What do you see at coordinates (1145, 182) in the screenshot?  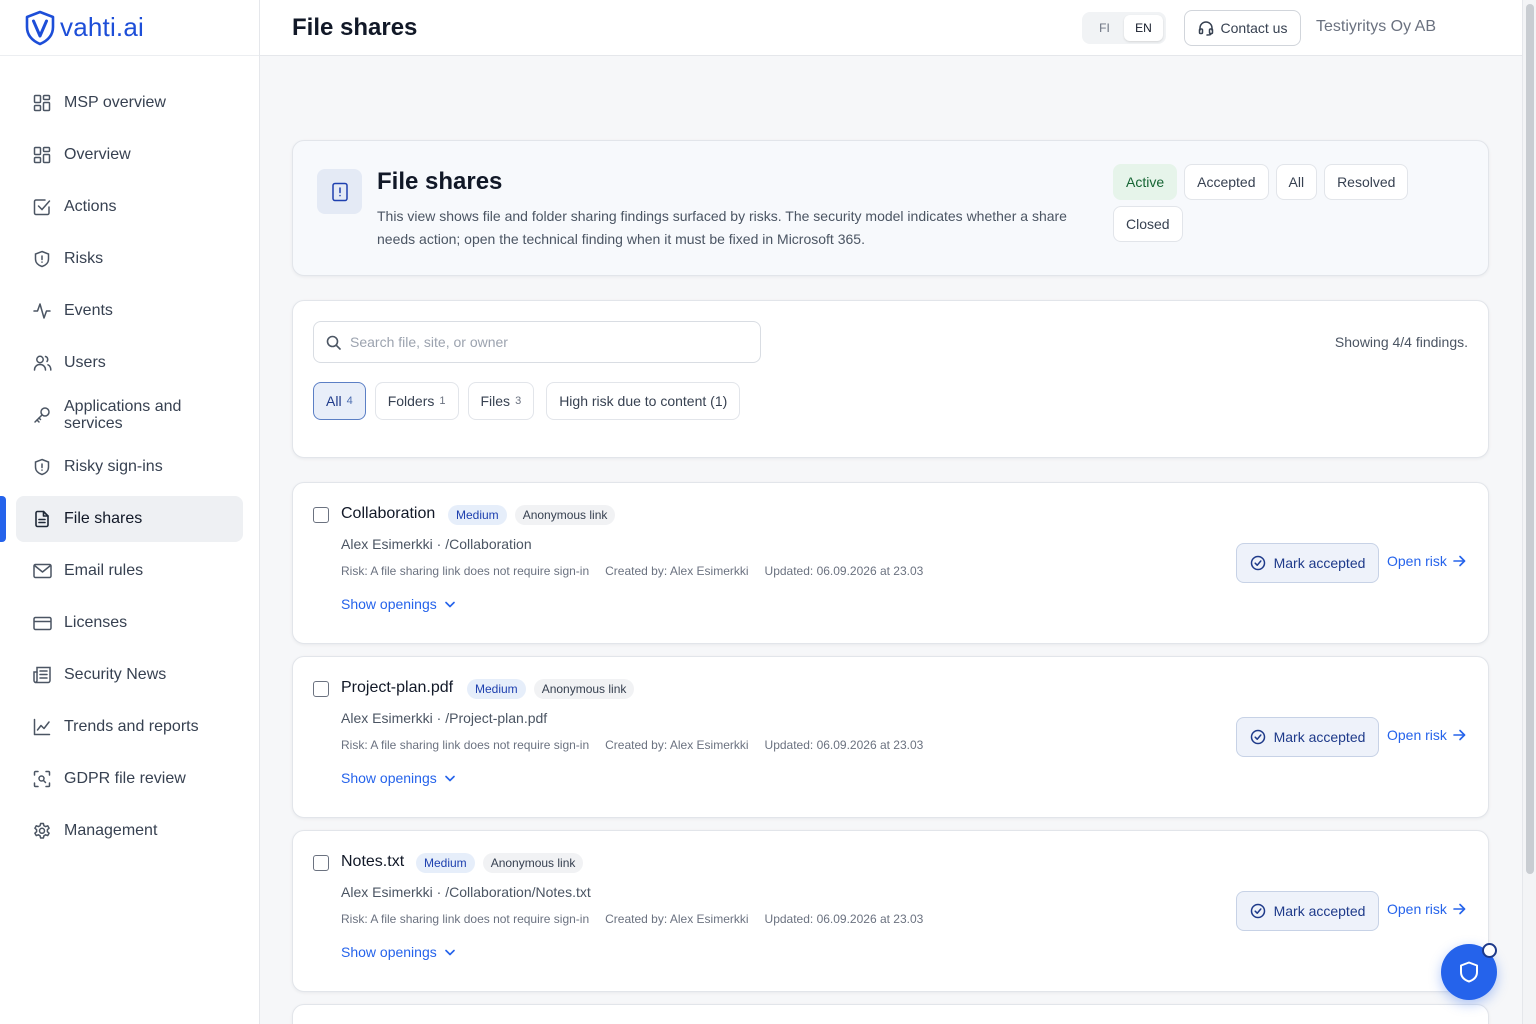 I see `status-tab-active: Active` at bounding box center [1145, 182].